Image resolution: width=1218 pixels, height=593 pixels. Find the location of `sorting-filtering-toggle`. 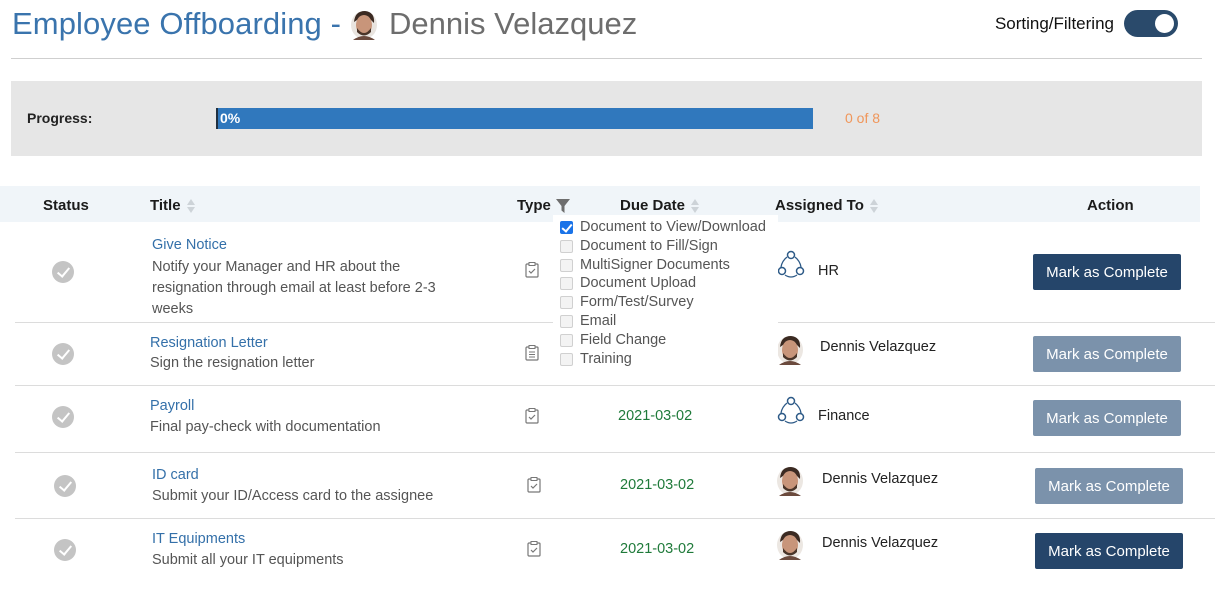

sorting-filtering-toggle is located at coordinates (1151, 23).